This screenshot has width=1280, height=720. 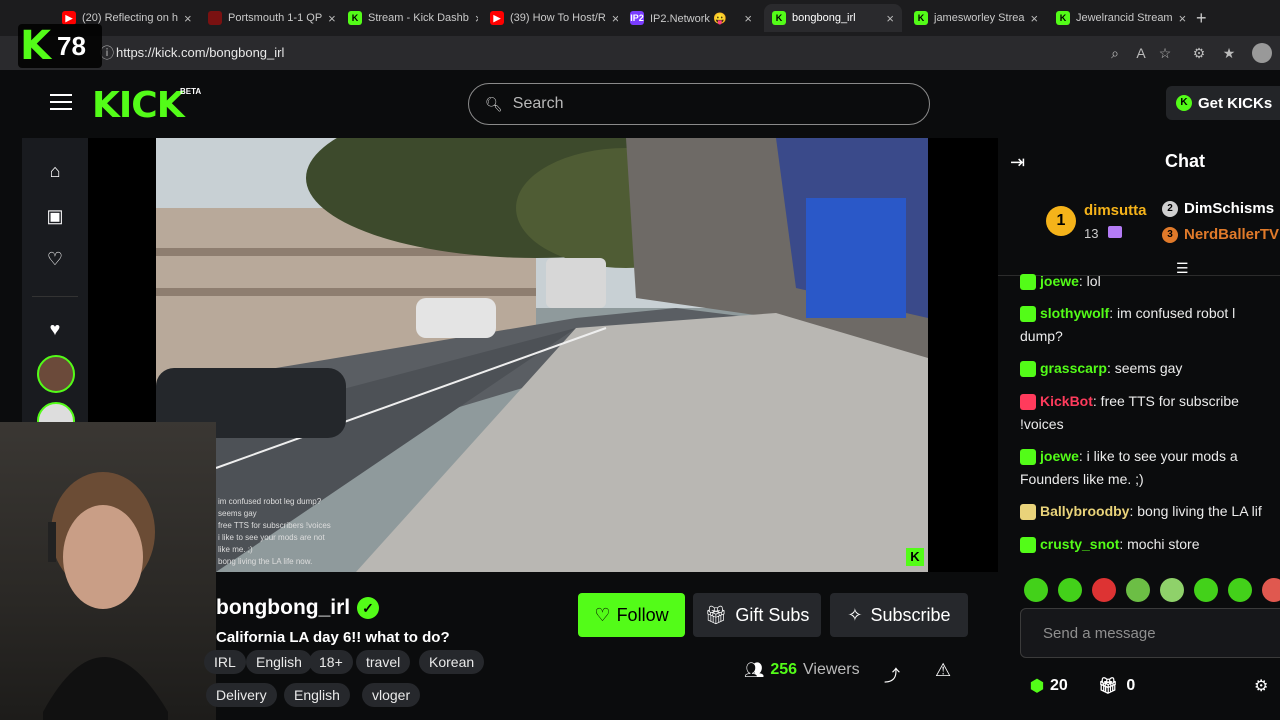 I want to click on chat-text: dump?, so click(x=1041, y=336).